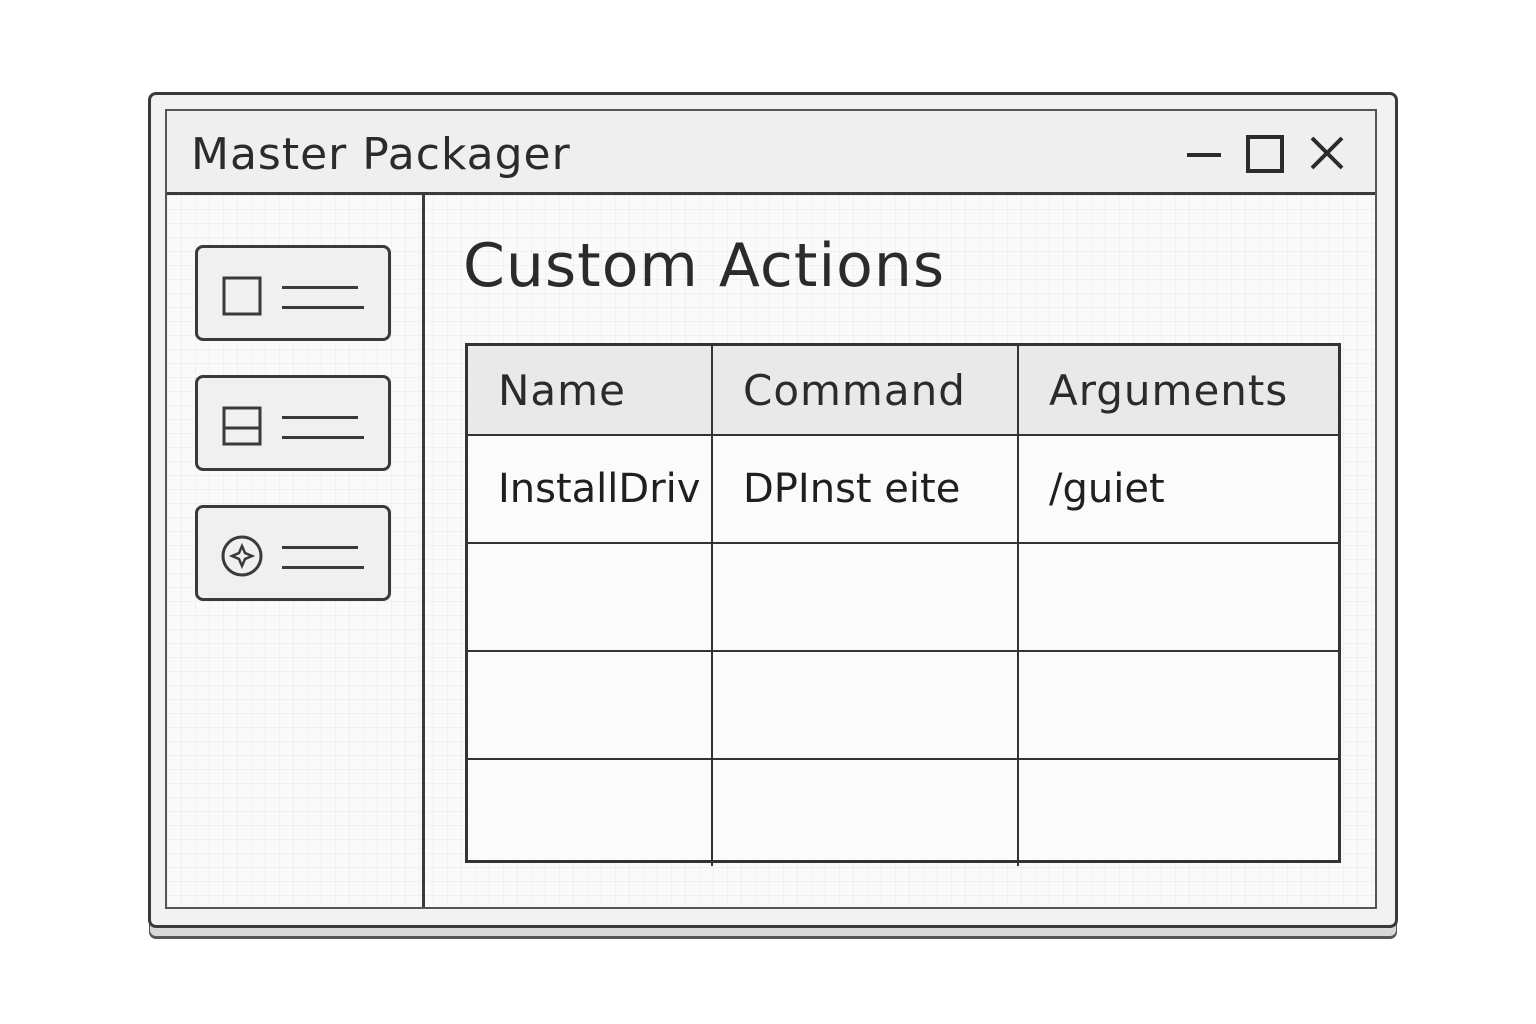 The width and height of the screenshot is (1536, 1024). What do you see at coordinates (242, 296) in the screenshot?
I see `checkbox-icon` at bounding box center [242, 296].